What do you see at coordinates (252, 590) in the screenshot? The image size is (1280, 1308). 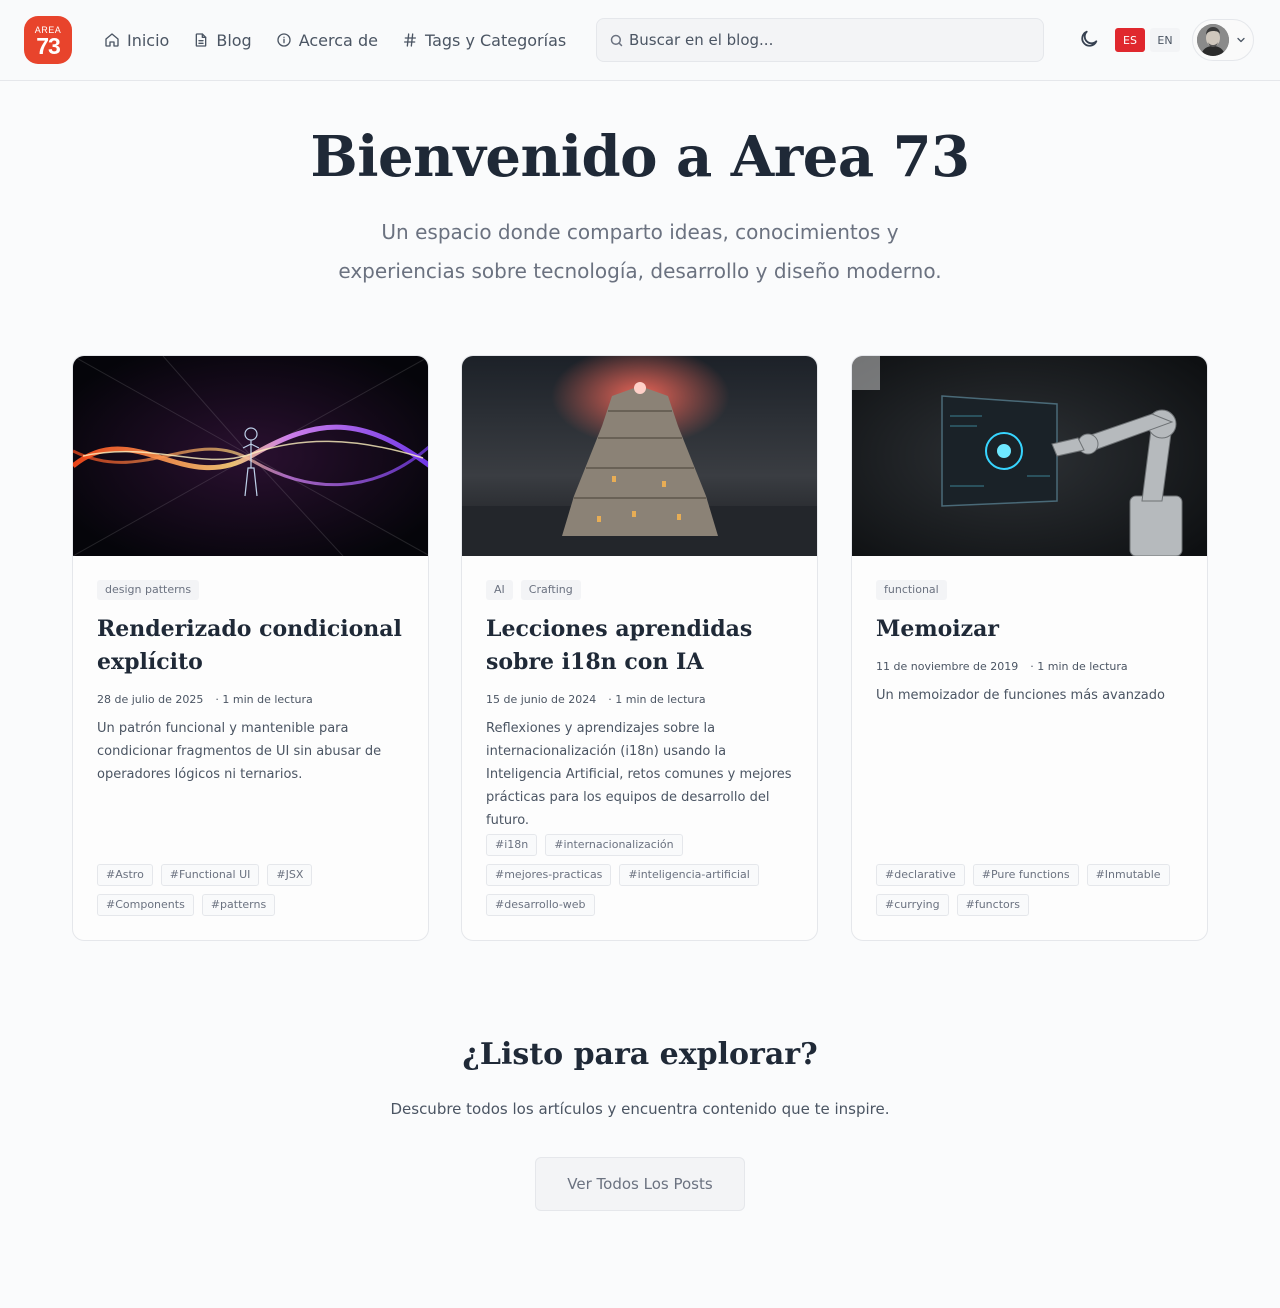 I see `category-list: design patterns` at bounding box center [252, 590].